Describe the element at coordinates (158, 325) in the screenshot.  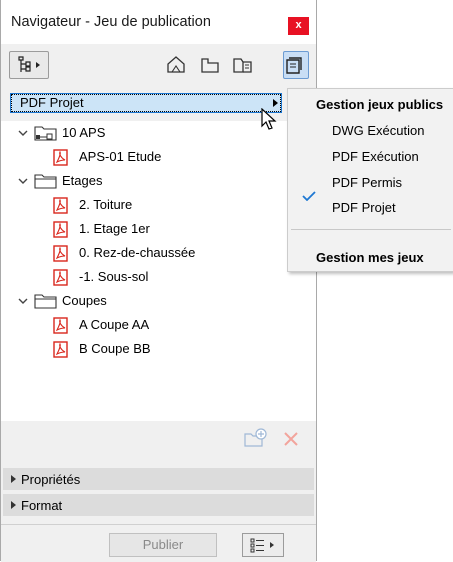
I see `tree-item-pdf: A Coupe AA` at that location.